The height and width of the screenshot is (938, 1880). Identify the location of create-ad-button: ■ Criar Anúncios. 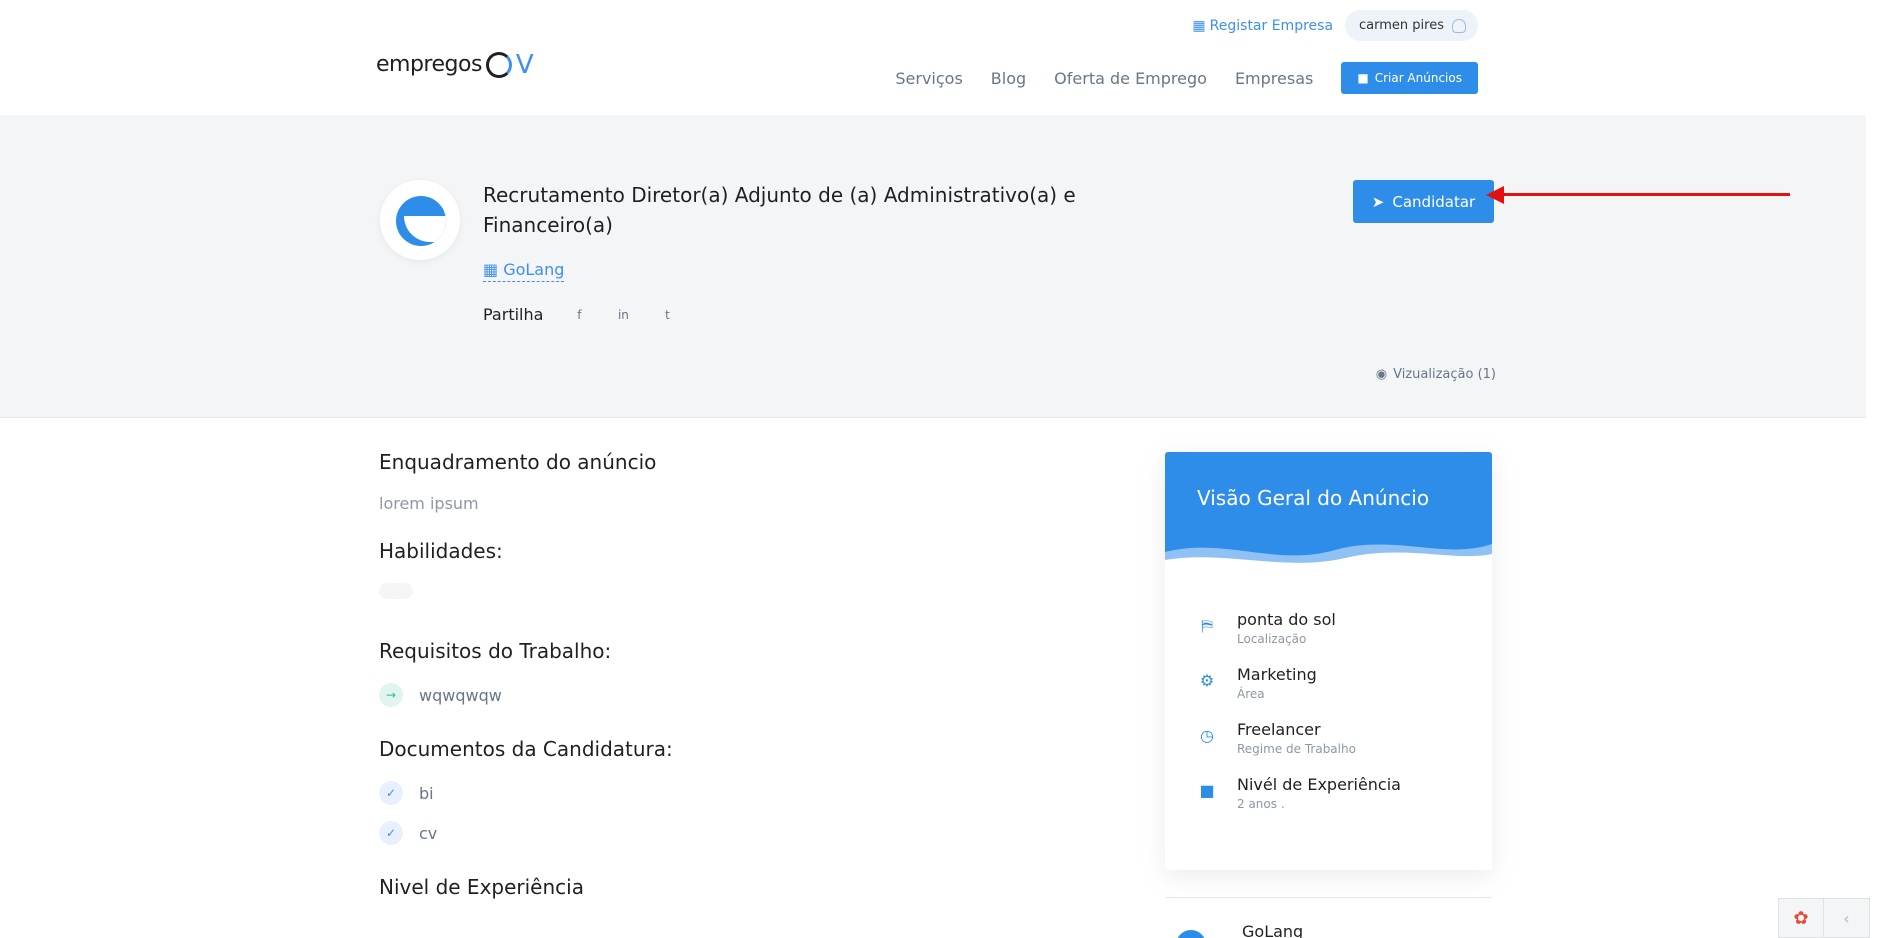
(1409, 78).